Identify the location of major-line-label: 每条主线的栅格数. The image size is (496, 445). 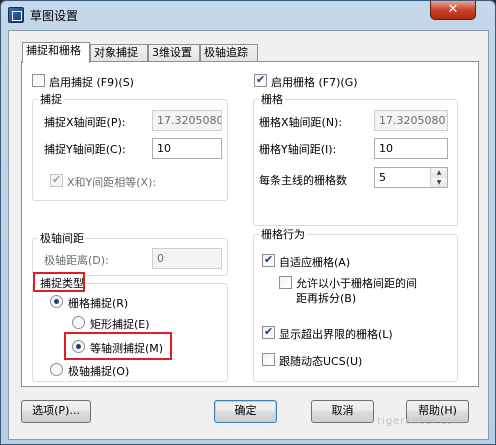
(303, 180).